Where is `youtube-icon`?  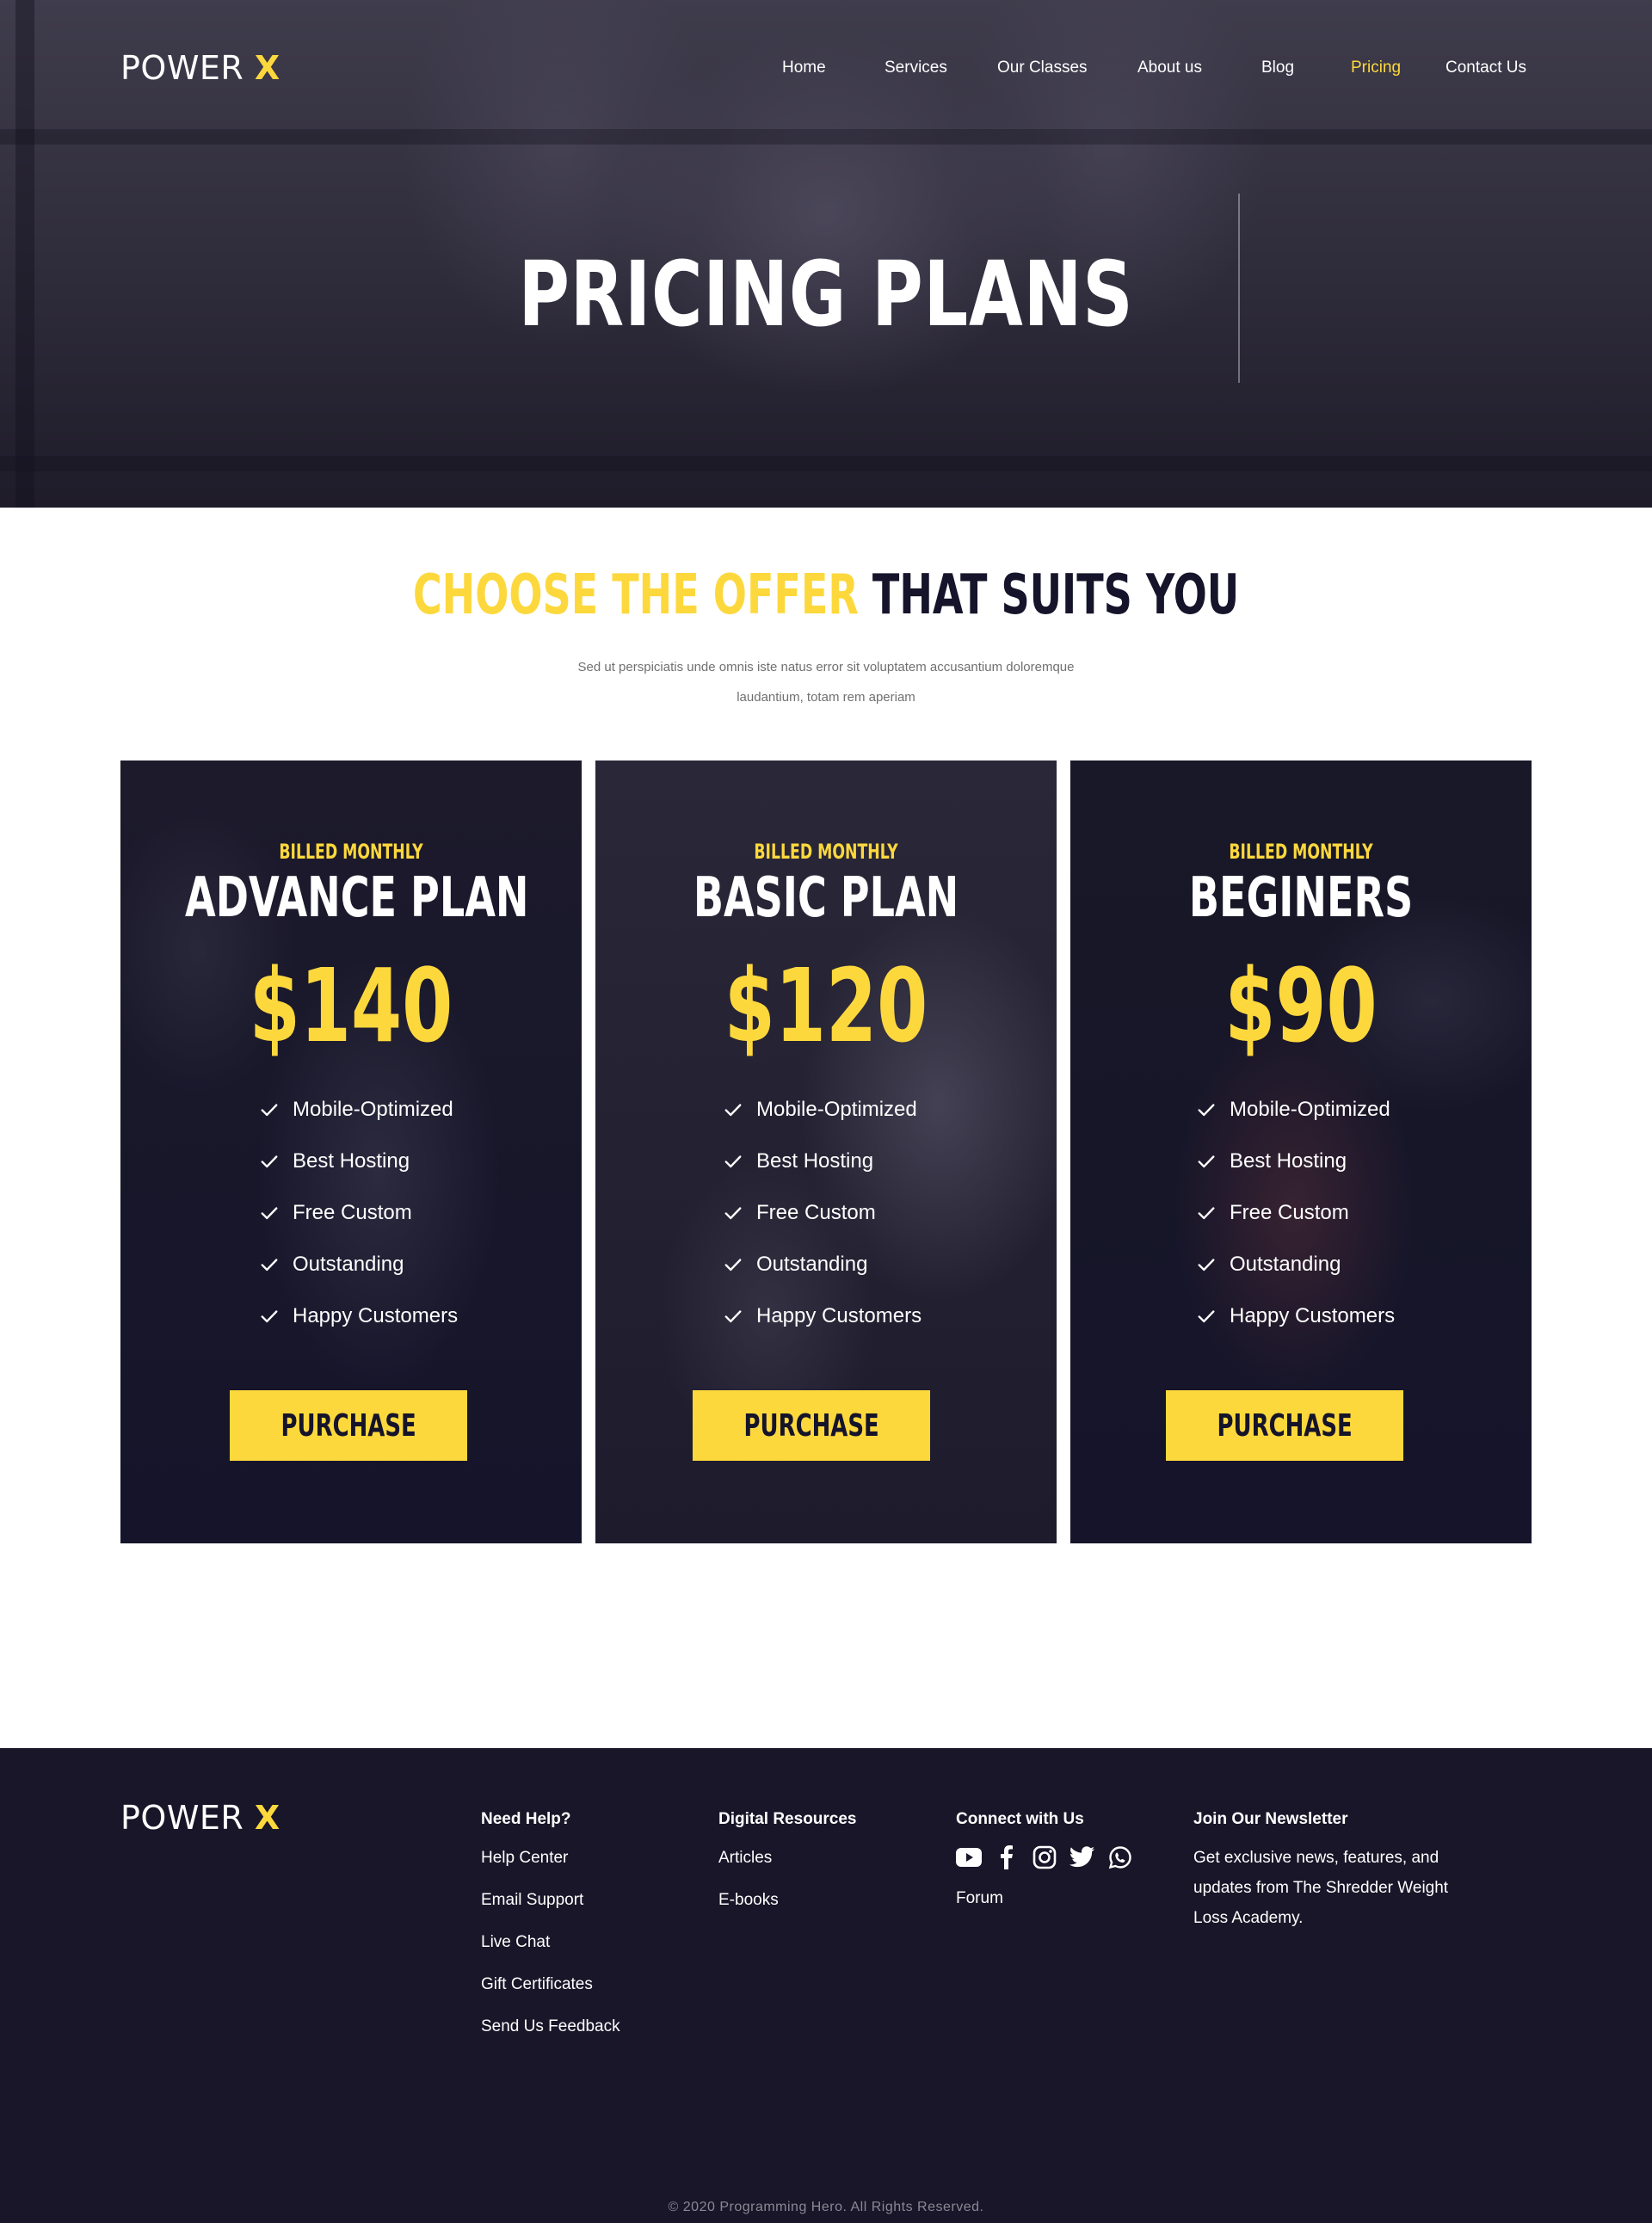 youtube-icon is located at coordinates (969, 1857).